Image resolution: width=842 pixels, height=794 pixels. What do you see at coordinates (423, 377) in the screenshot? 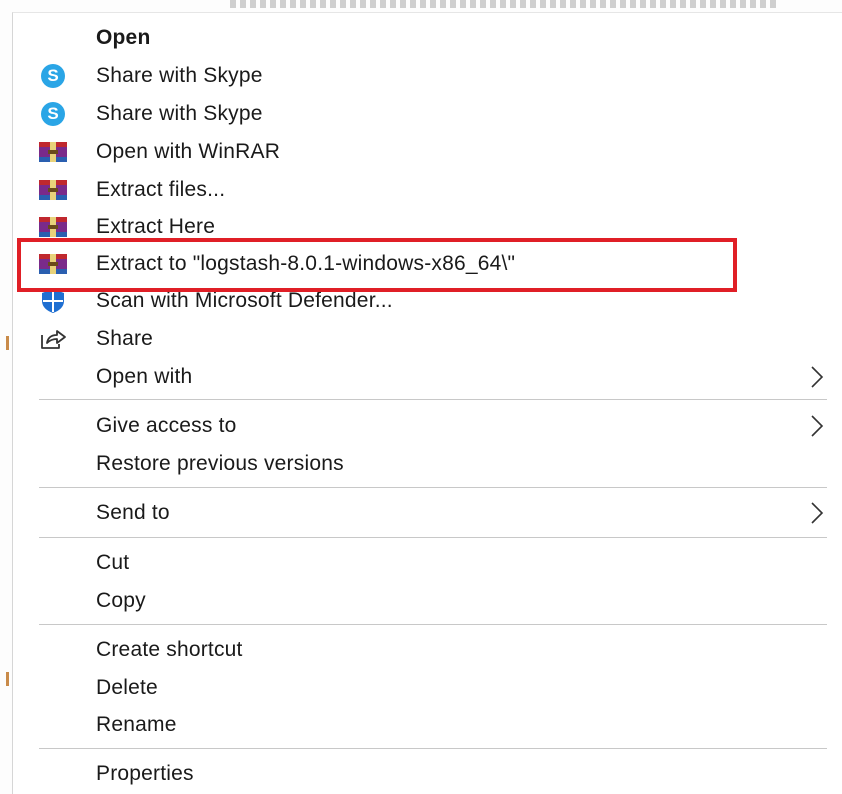
I see `menu-item-open-with: Open with` at bounding box center [423, 377].